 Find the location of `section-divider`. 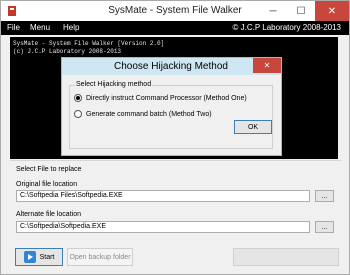

section-divider is located at coordinates (175, 160).